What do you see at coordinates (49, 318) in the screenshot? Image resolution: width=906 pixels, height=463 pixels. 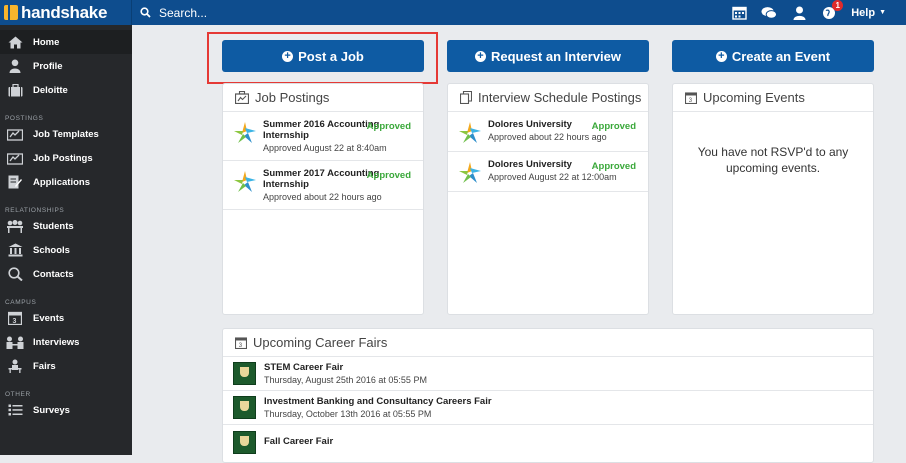 I see `sidebar-item-label: Events` at bounding box center [49, 318].